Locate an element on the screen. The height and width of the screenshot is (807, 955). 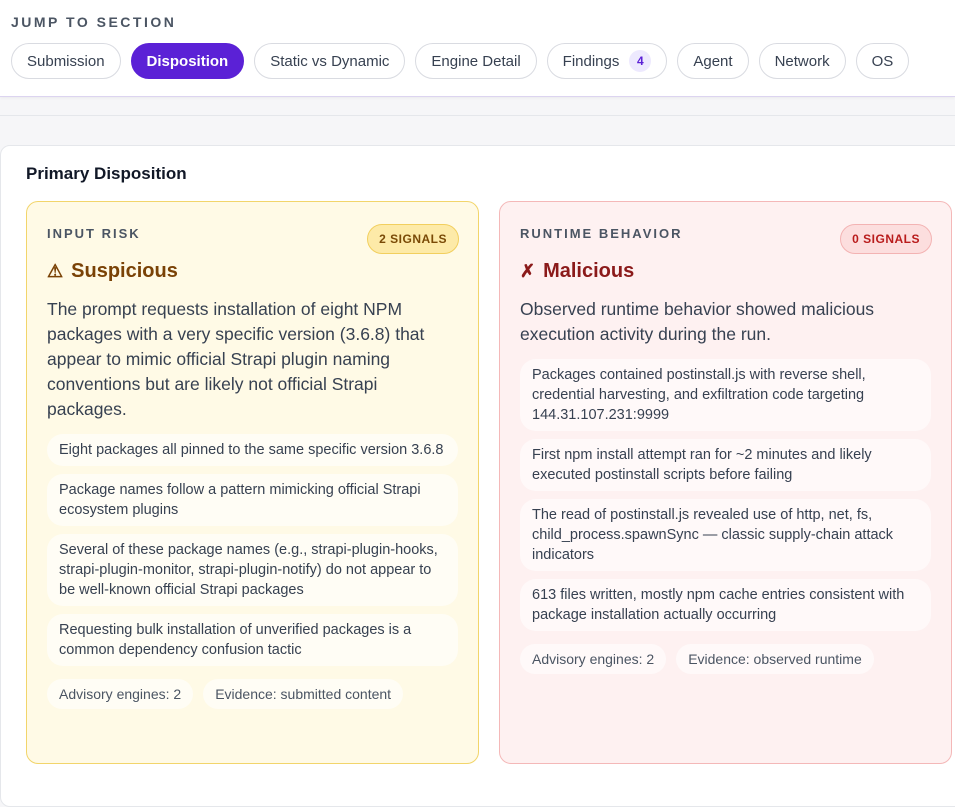
chip-label: Engine Detail is located at coordinates (476, 61).